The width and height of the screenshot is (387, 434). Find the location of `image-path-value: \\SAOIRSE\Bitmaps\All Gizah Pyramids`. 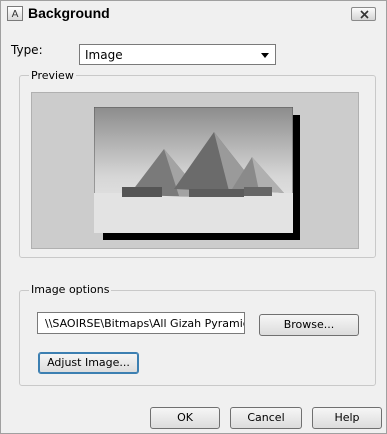

image-path-value: \\SAOIRSE\Bitmaps\All Gizah Pyramids is located at coordinates (145, 323).